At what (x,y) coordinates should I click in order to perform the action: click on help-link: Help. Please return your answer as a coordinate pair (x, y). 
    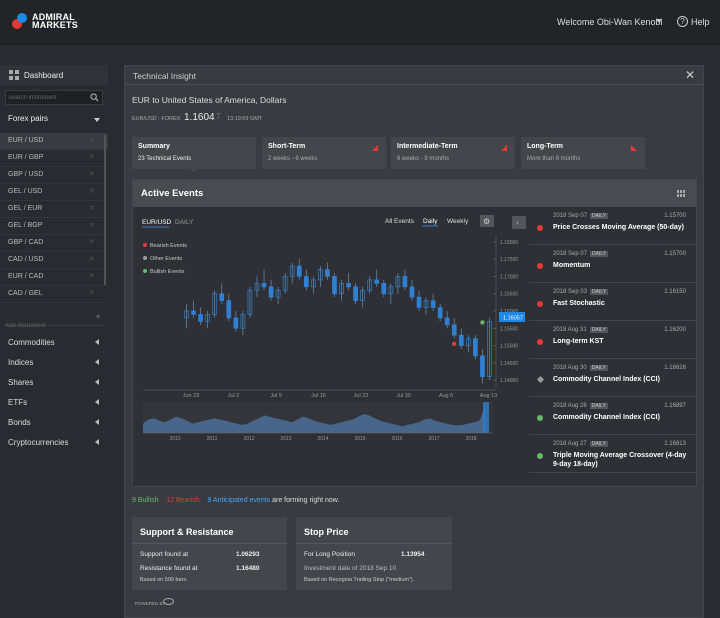
    Looking at the image, I should click on (700, 22).